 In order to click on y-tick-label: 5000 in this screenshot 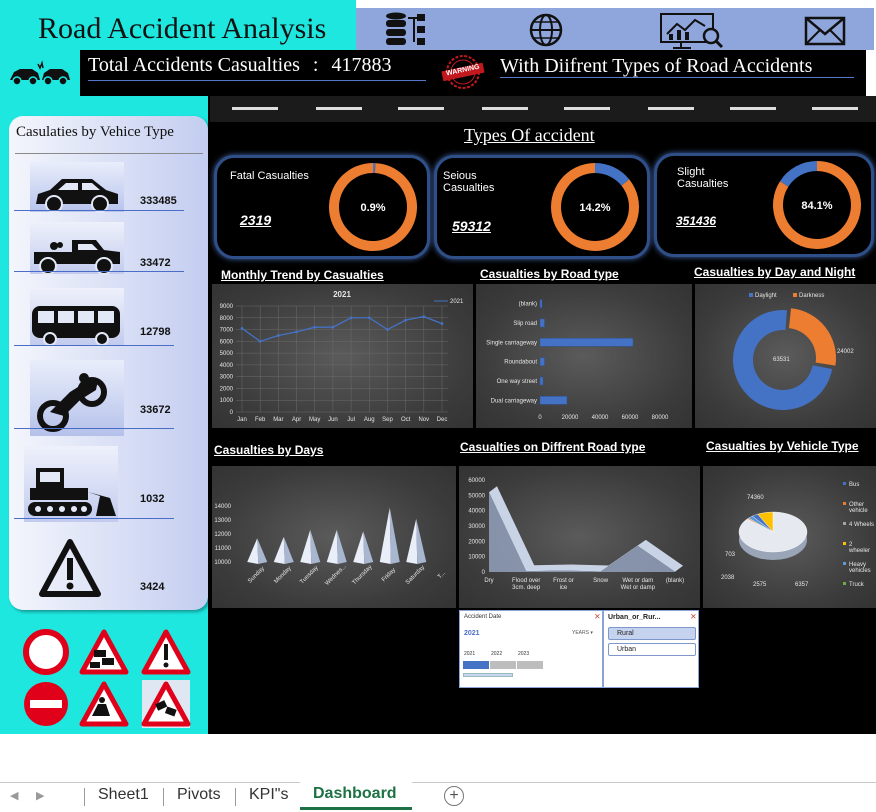, I will do `click(227, 354)`.